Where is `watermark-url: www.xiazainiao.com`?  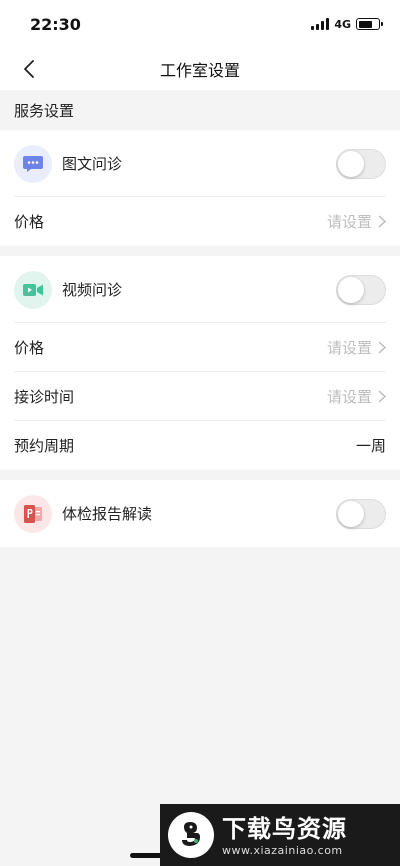
watermark-url: www.xiazainiao.com is located at coordinates (282, 850).